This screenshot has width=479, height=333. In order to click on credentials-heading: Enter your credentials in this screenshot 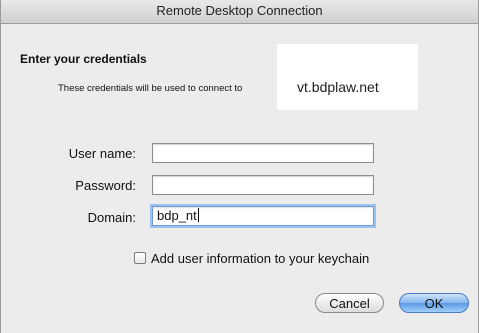, I will do `click(83, 59)`.